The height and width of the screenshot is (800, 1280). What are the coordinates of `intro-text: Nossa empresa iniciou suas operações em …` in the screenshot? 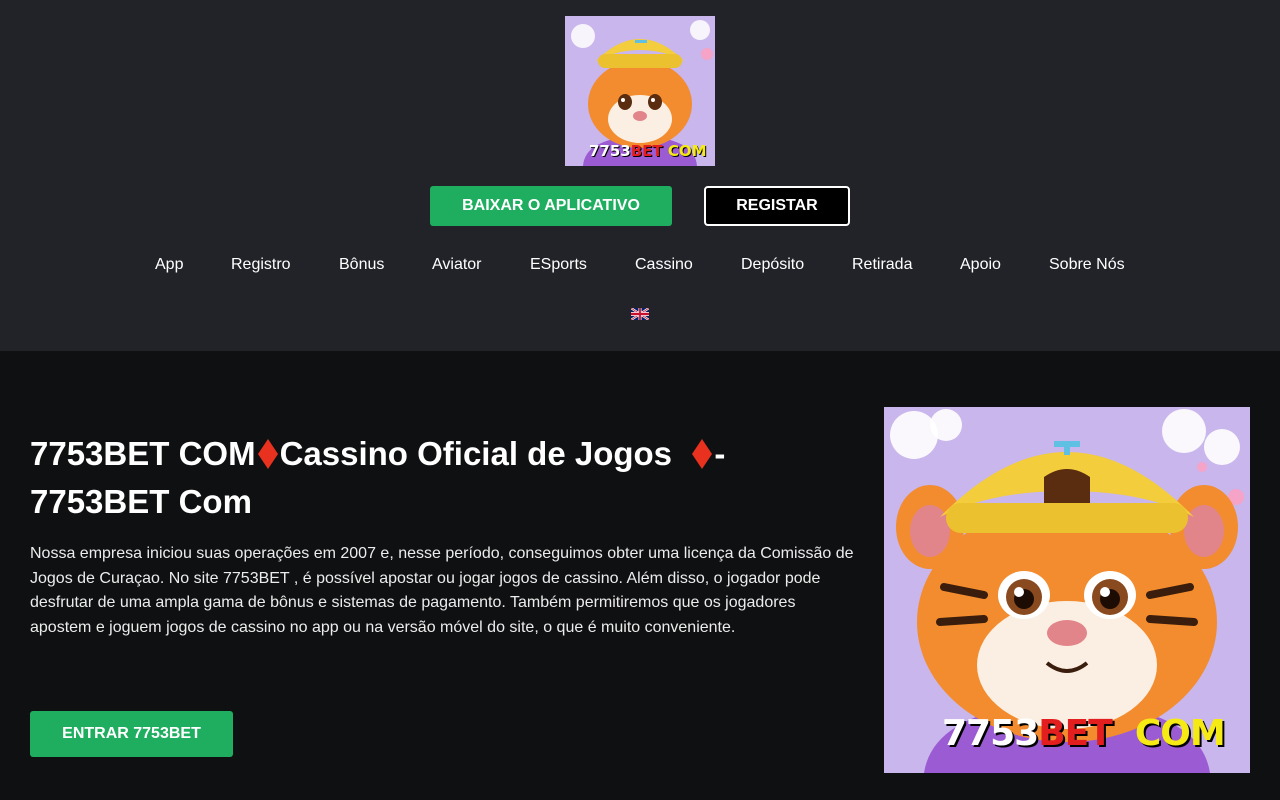 It's located at (442, 590).